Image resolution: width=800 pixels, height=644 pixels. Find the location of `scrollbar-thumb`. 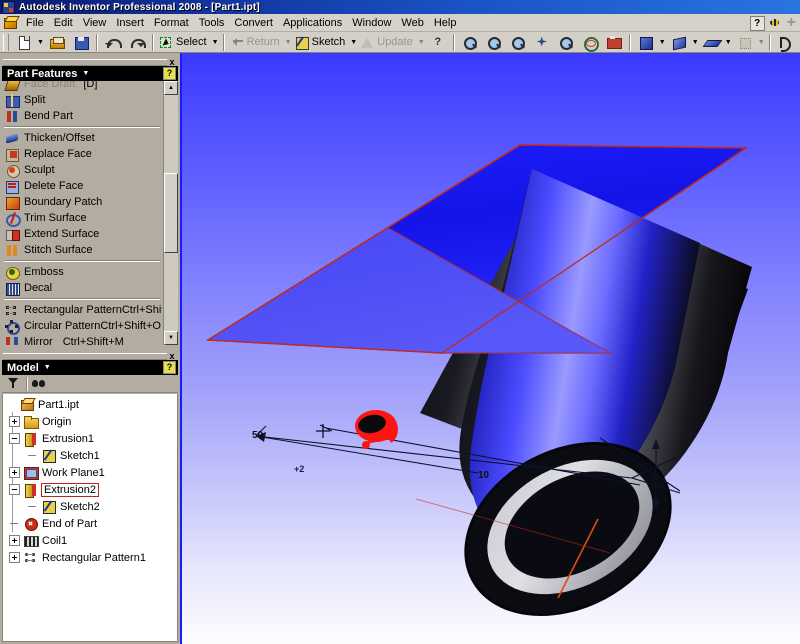

scrollbar-thumb is located at coordinates (171, 213).